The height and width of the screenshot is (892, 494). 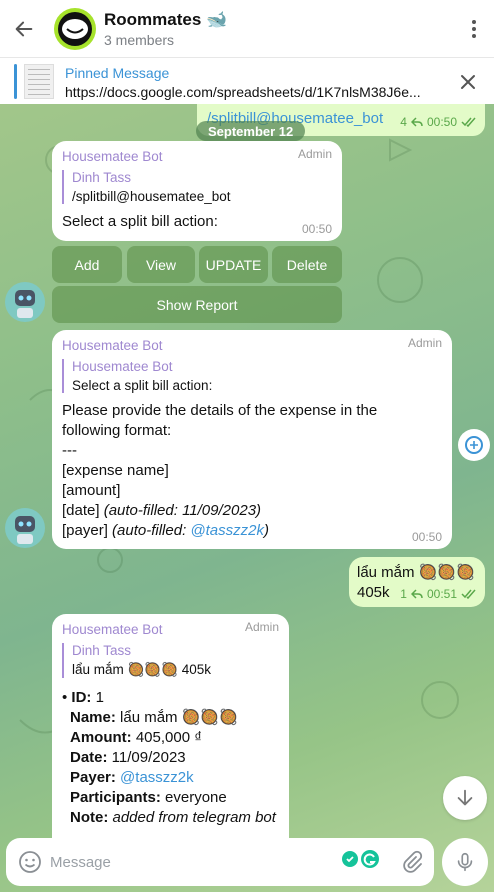 I want to click on date-autofill: (auto-filled: 11/09/2023), so click(x=182, y=510).